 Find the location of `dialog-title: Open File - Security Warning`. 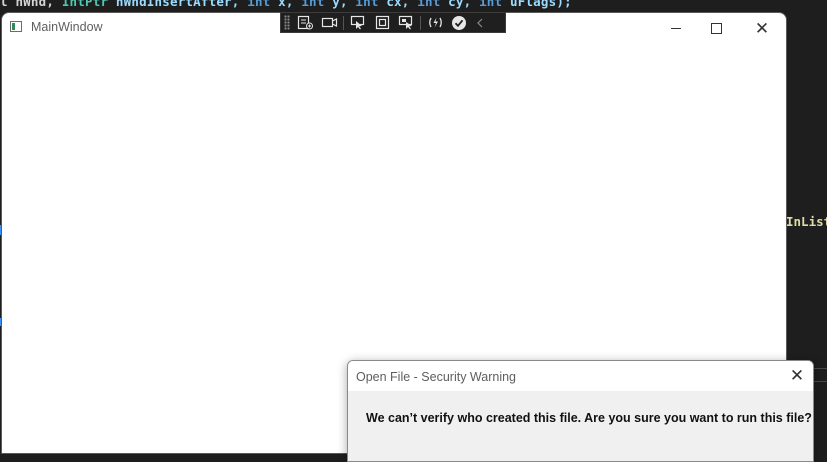

dialog-title: Open File - Security Warning is located at coordinates (436, 377).